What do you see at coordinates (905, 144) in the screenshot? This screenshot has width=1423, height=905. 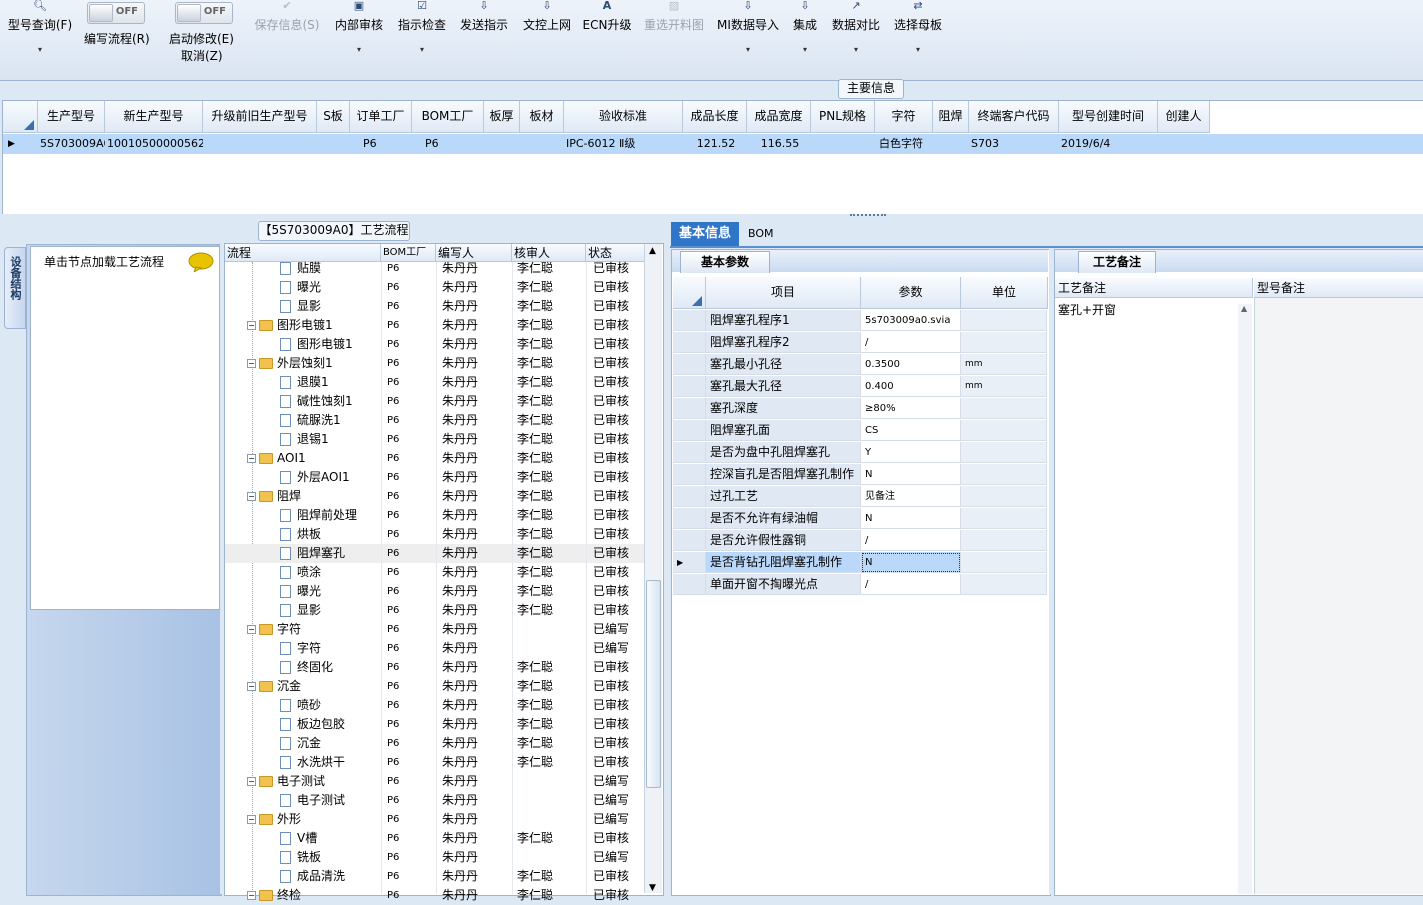 I see `main-info-cell: 白色字符` at bounding box center [905, 144].